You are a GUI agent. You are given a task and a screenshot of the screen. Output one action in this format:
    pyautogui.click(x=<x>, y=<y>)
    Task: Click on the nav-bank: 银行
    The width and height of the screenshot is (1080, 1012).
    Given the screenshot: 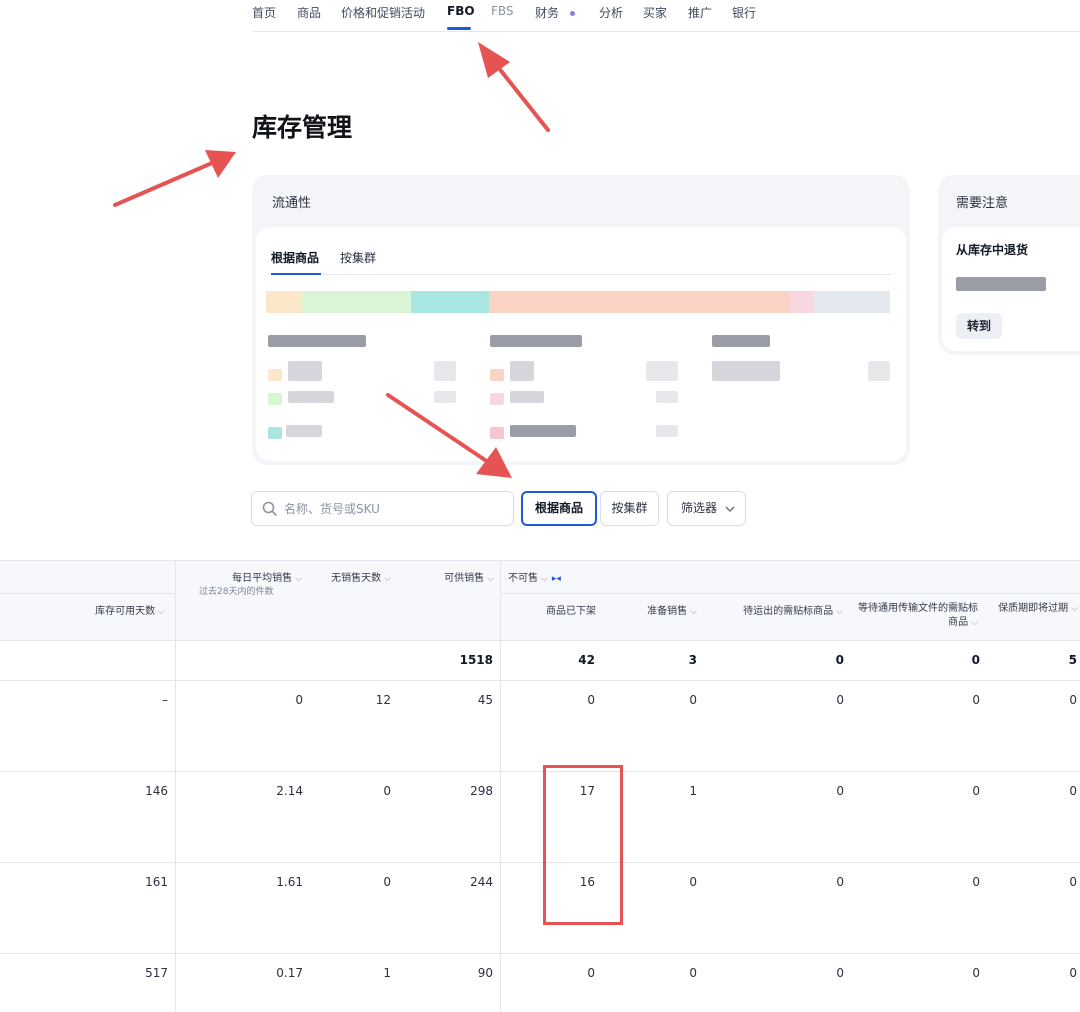 What is the action you would take?
    pyautogui.click(x=744, y=12)
    